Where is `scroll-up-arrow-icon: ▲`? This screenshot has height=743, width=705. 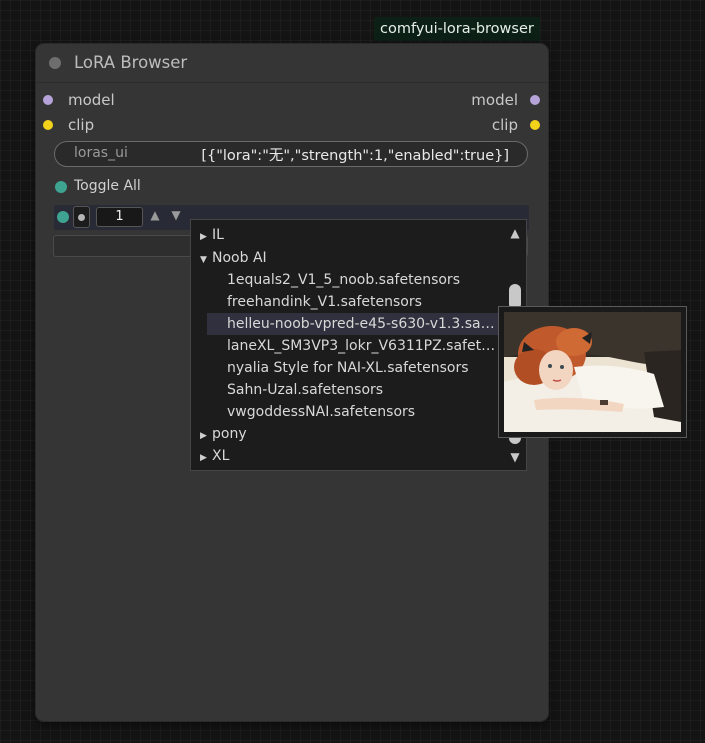
scroll-up-arrow-icon: ▲ is located at coordinates (515, 233).